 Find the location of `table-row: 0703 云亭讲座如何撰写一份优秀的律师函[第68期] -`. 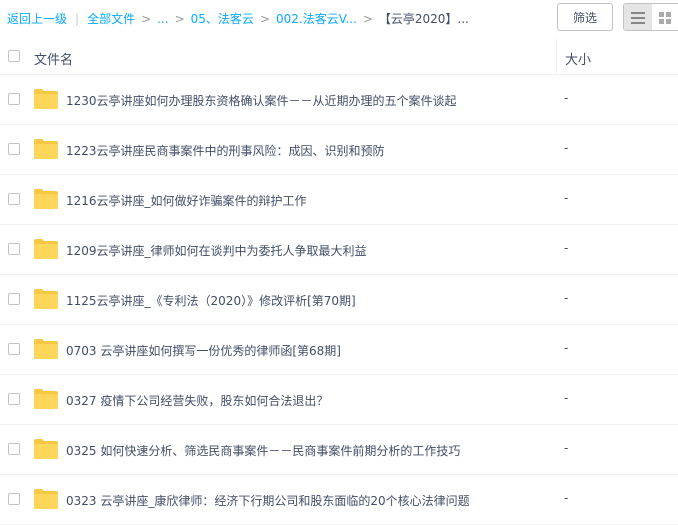

table-row: 0703 云亭讲座如何撰写一份优秀的律师函[第68期] - is located at coordinates (339, 350).